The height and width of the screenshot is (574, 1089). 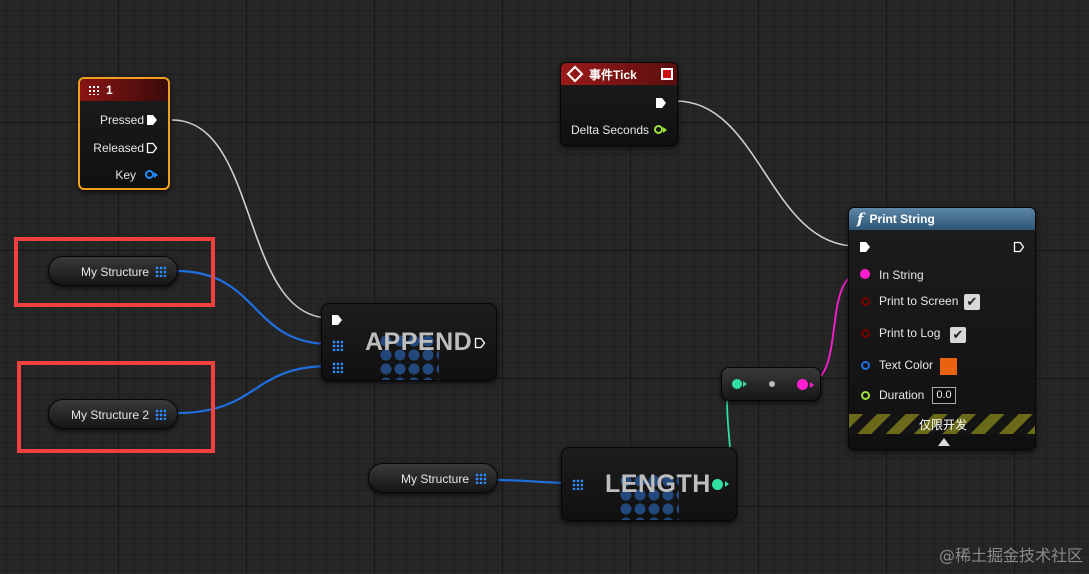 What do you see at coordinates (865, 274) in the screenshot?
I see `in-string-pin-icon` at bounding box center [865, 274].